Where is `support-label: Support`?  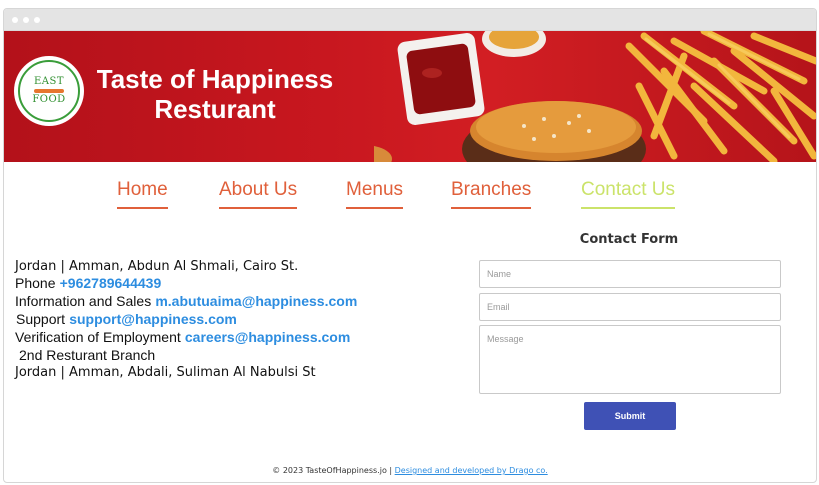 support-label: Support is located at coordinates (41, 319).